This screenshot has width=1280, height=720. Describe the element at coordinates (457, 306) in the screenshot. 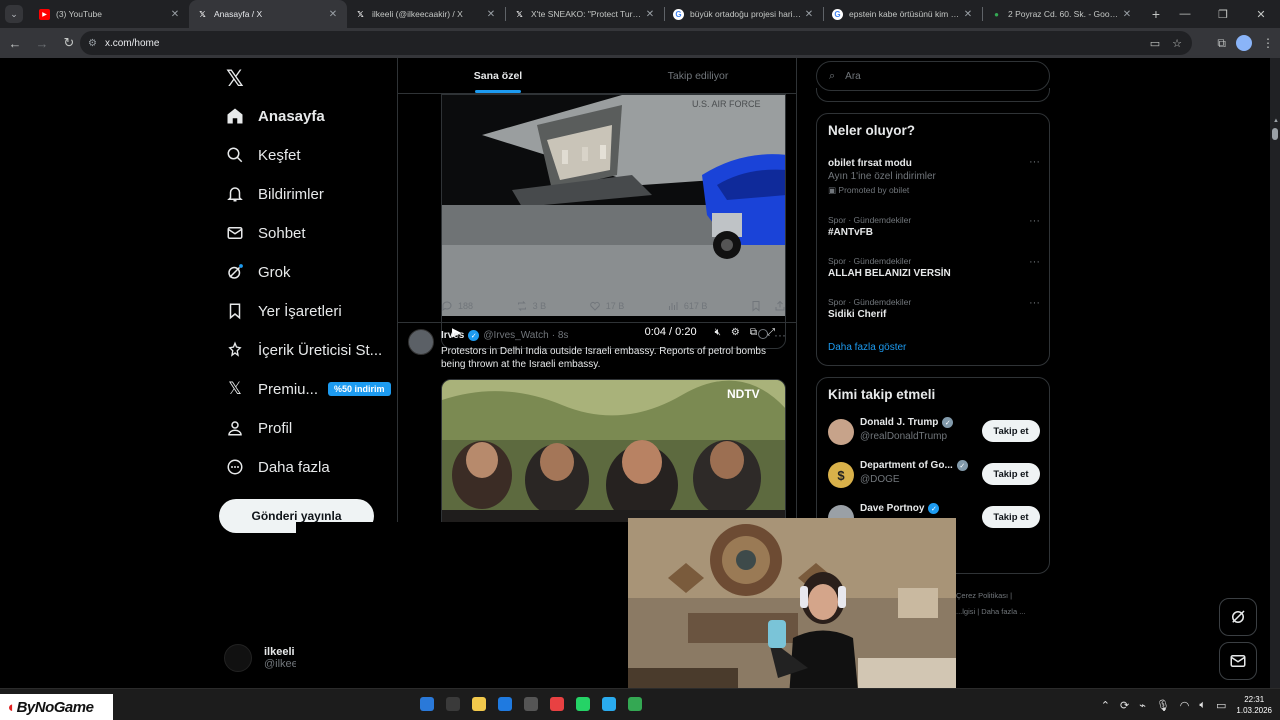

I see `reply-button: 188` at that location.